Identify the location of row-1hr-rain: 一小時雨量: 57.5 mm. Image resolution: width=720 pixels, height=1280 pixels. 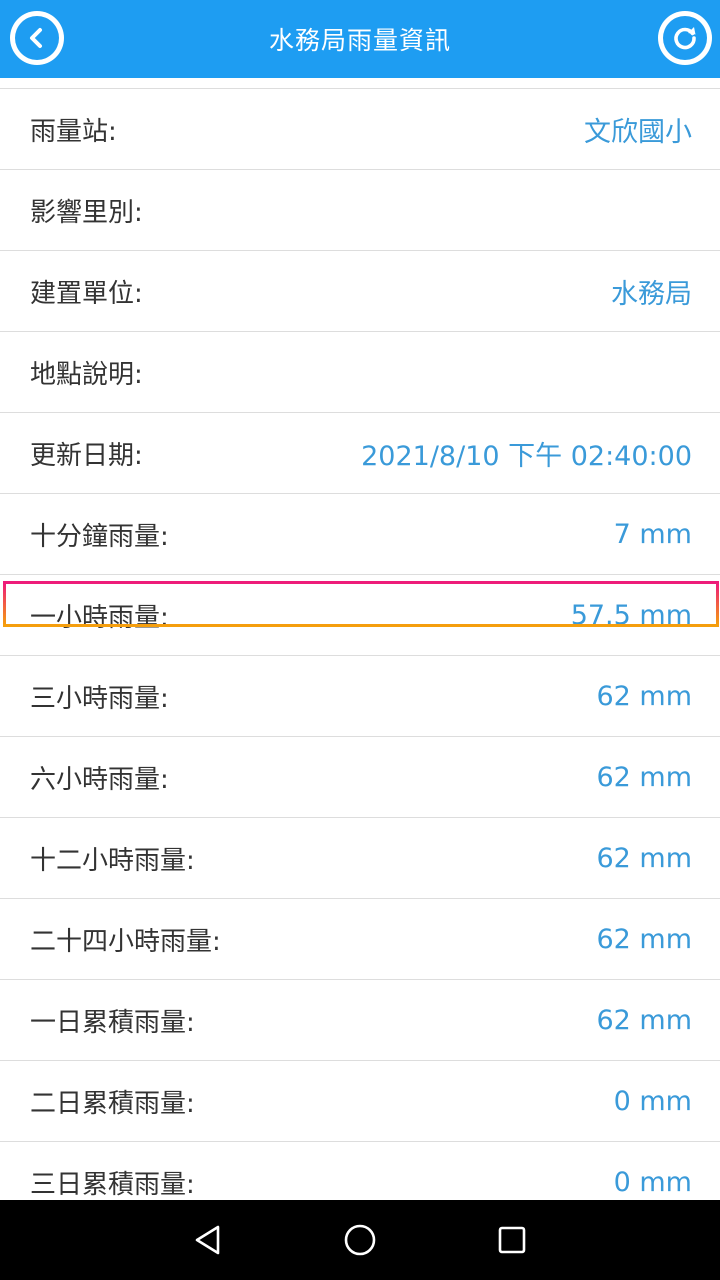
(360, 615).